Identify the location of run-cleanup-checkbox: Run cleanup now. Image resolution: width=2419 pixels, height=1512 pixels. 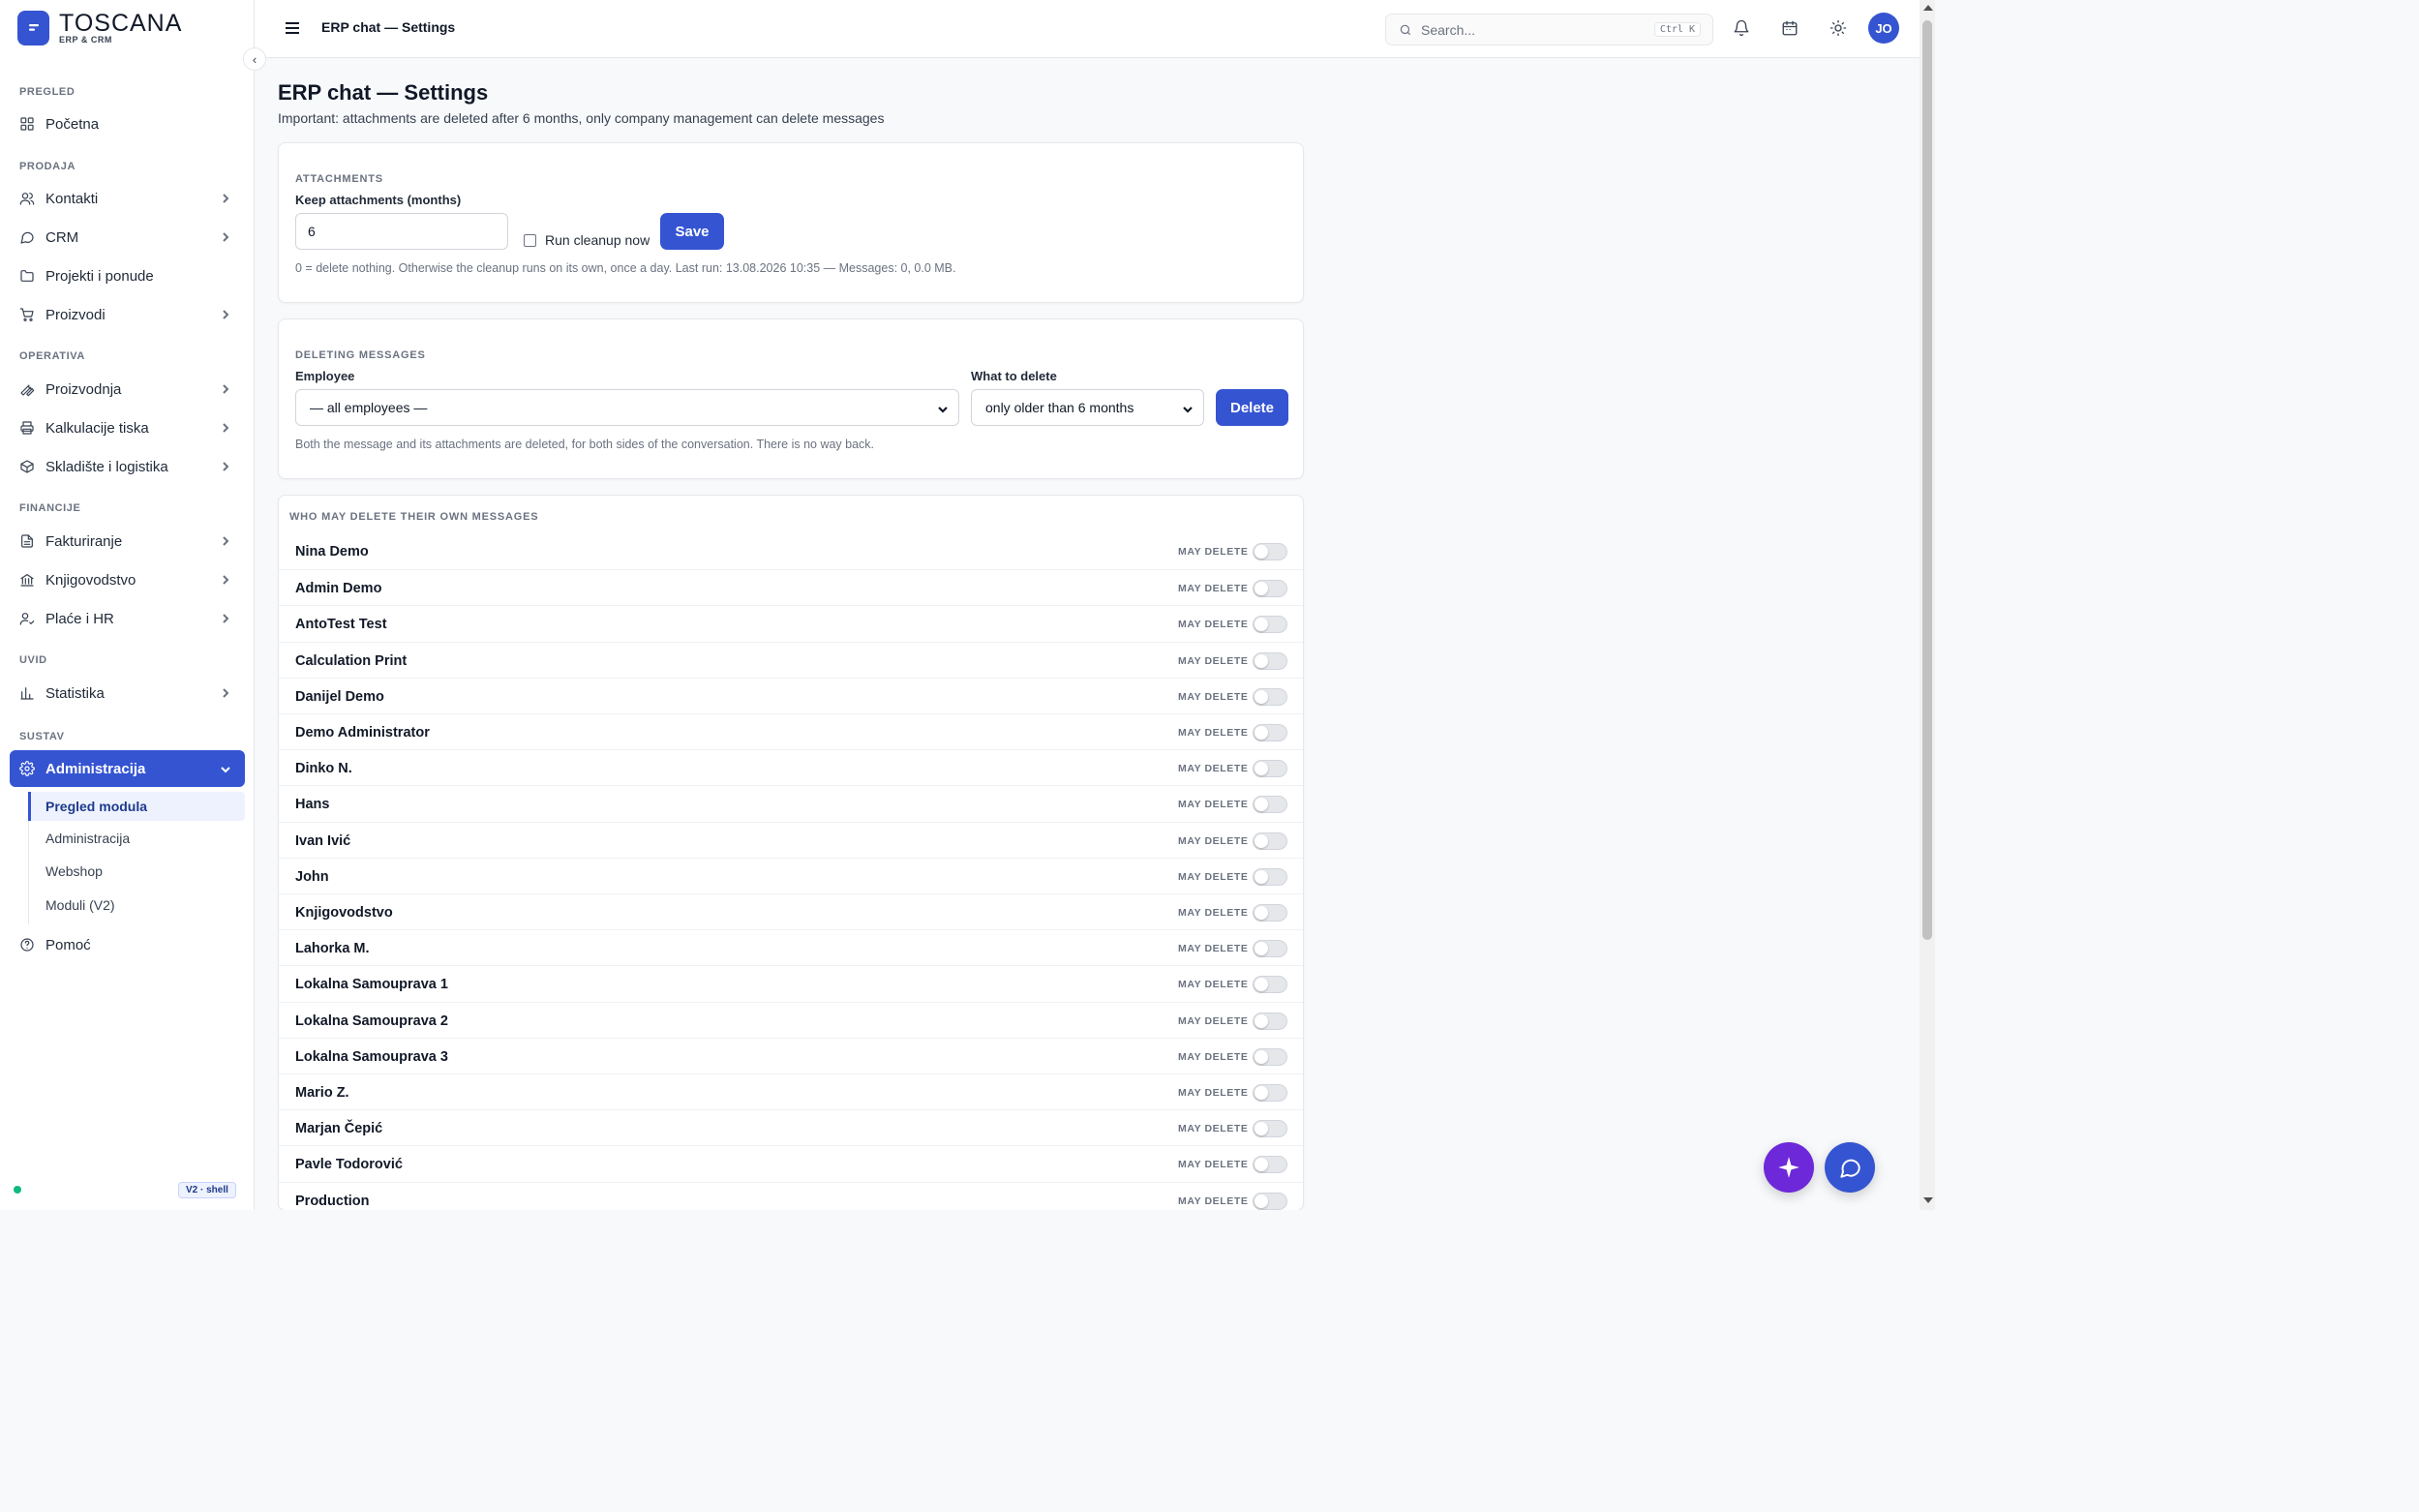
(587, 240).